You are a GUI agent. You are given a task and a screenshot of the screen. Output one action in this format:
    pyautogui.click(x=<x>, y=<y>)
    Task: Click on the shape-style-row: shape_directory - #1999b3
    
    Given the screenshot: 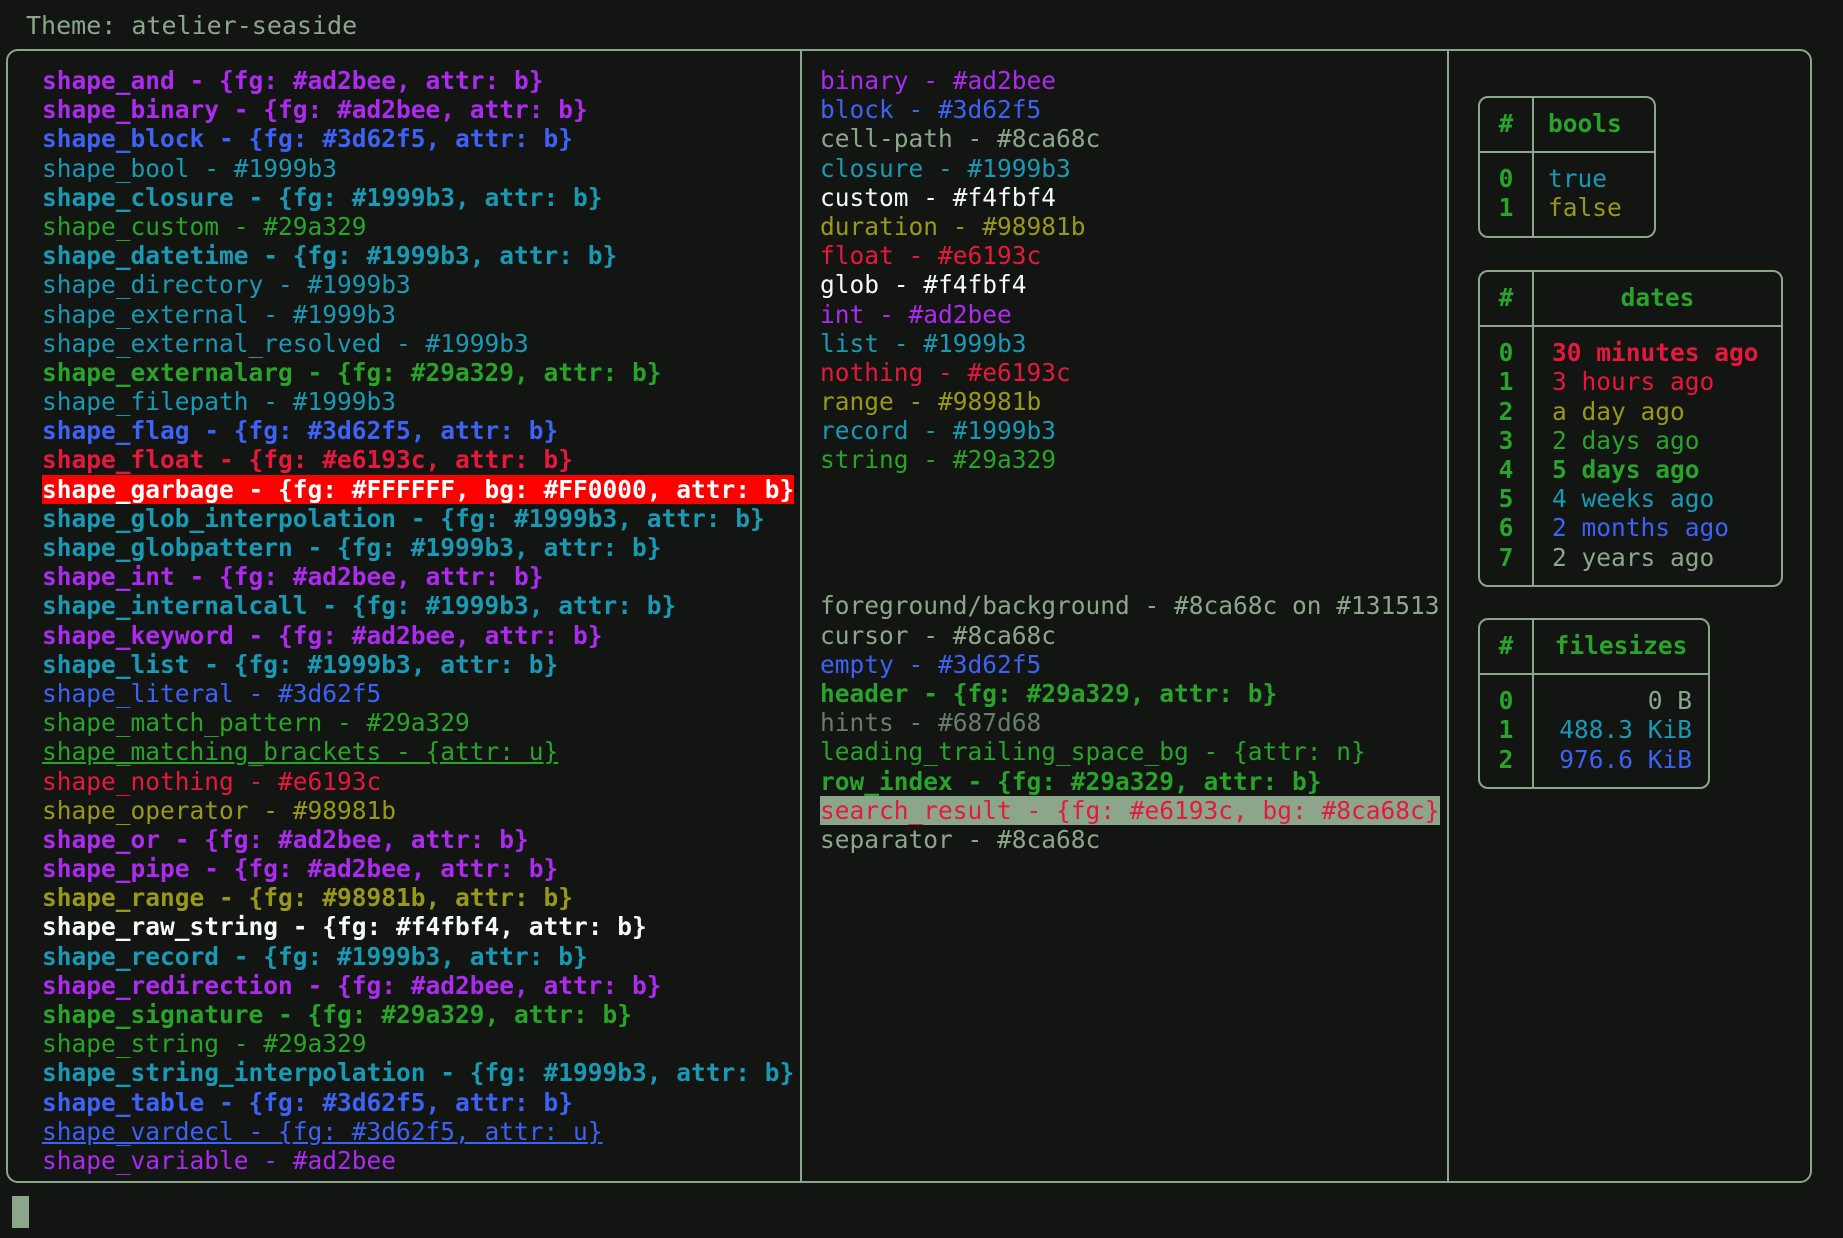 What is the action you would take?
    pyautogui.click(x=419, y=284)
    